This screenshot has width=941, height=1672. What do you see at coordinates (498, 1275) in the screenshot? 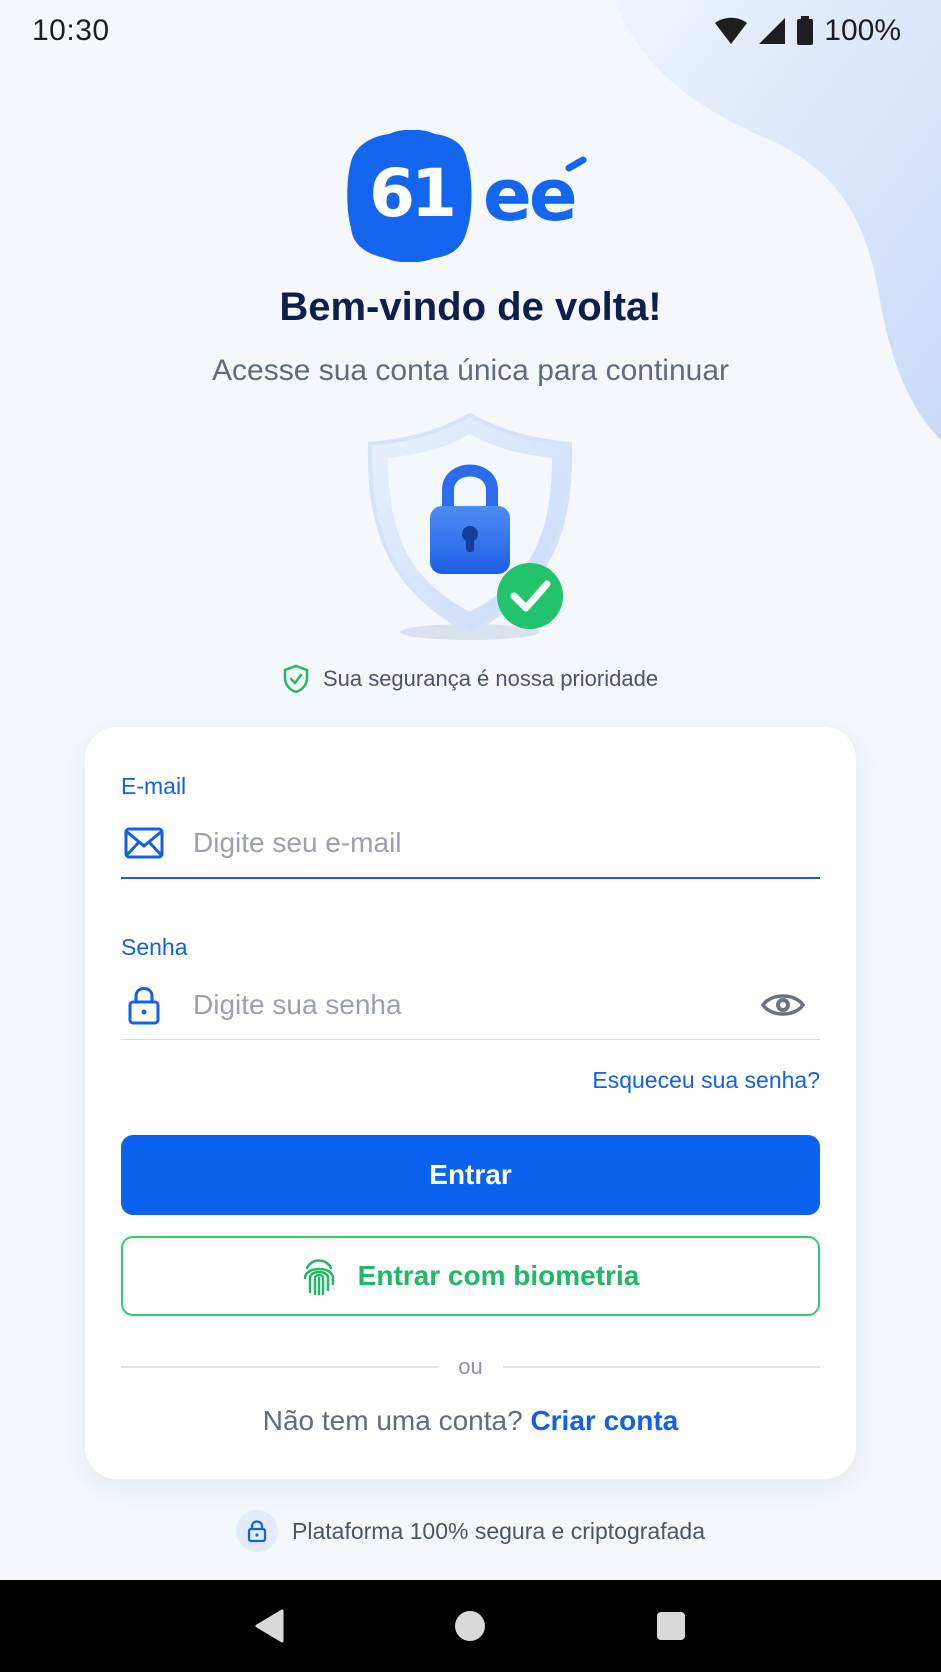
I see `biometric-login-label: Entrar com biometria` at bounding box center [498, 1275].